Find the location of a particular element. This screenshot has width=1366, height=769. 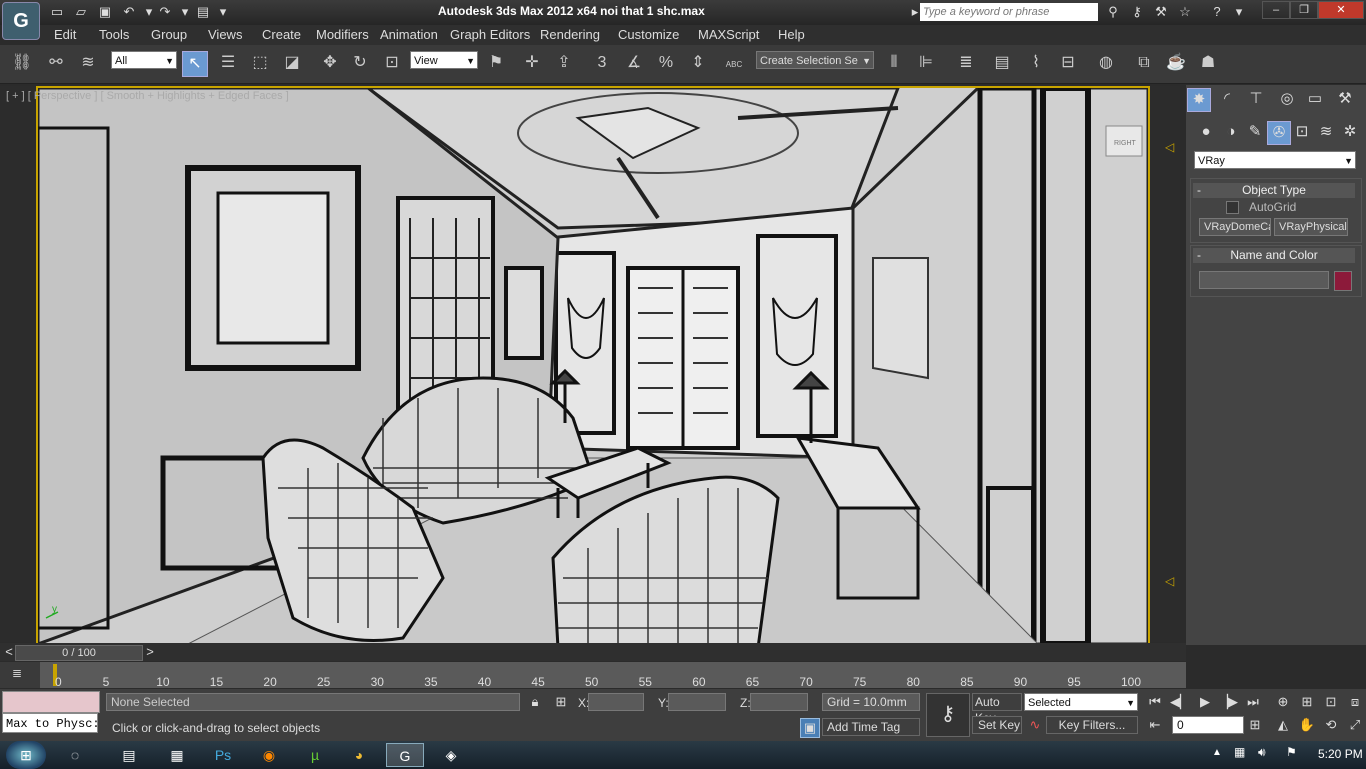

redo-dropdown-icon: ▾ is located at coordinates (185, 12).